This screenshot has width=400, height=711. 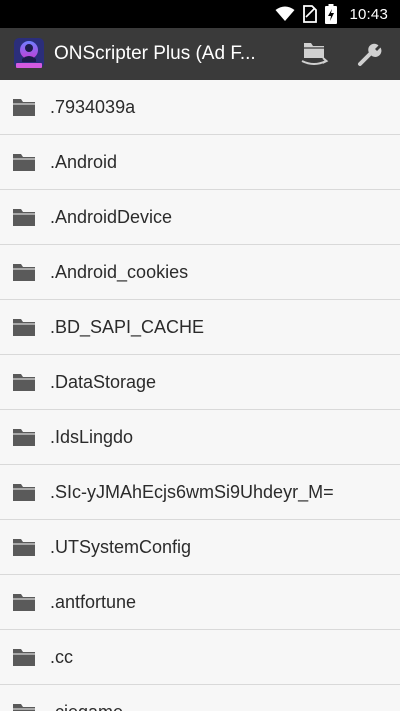 I want to click on list-item: .7934039a, so click(x=200, y=107).